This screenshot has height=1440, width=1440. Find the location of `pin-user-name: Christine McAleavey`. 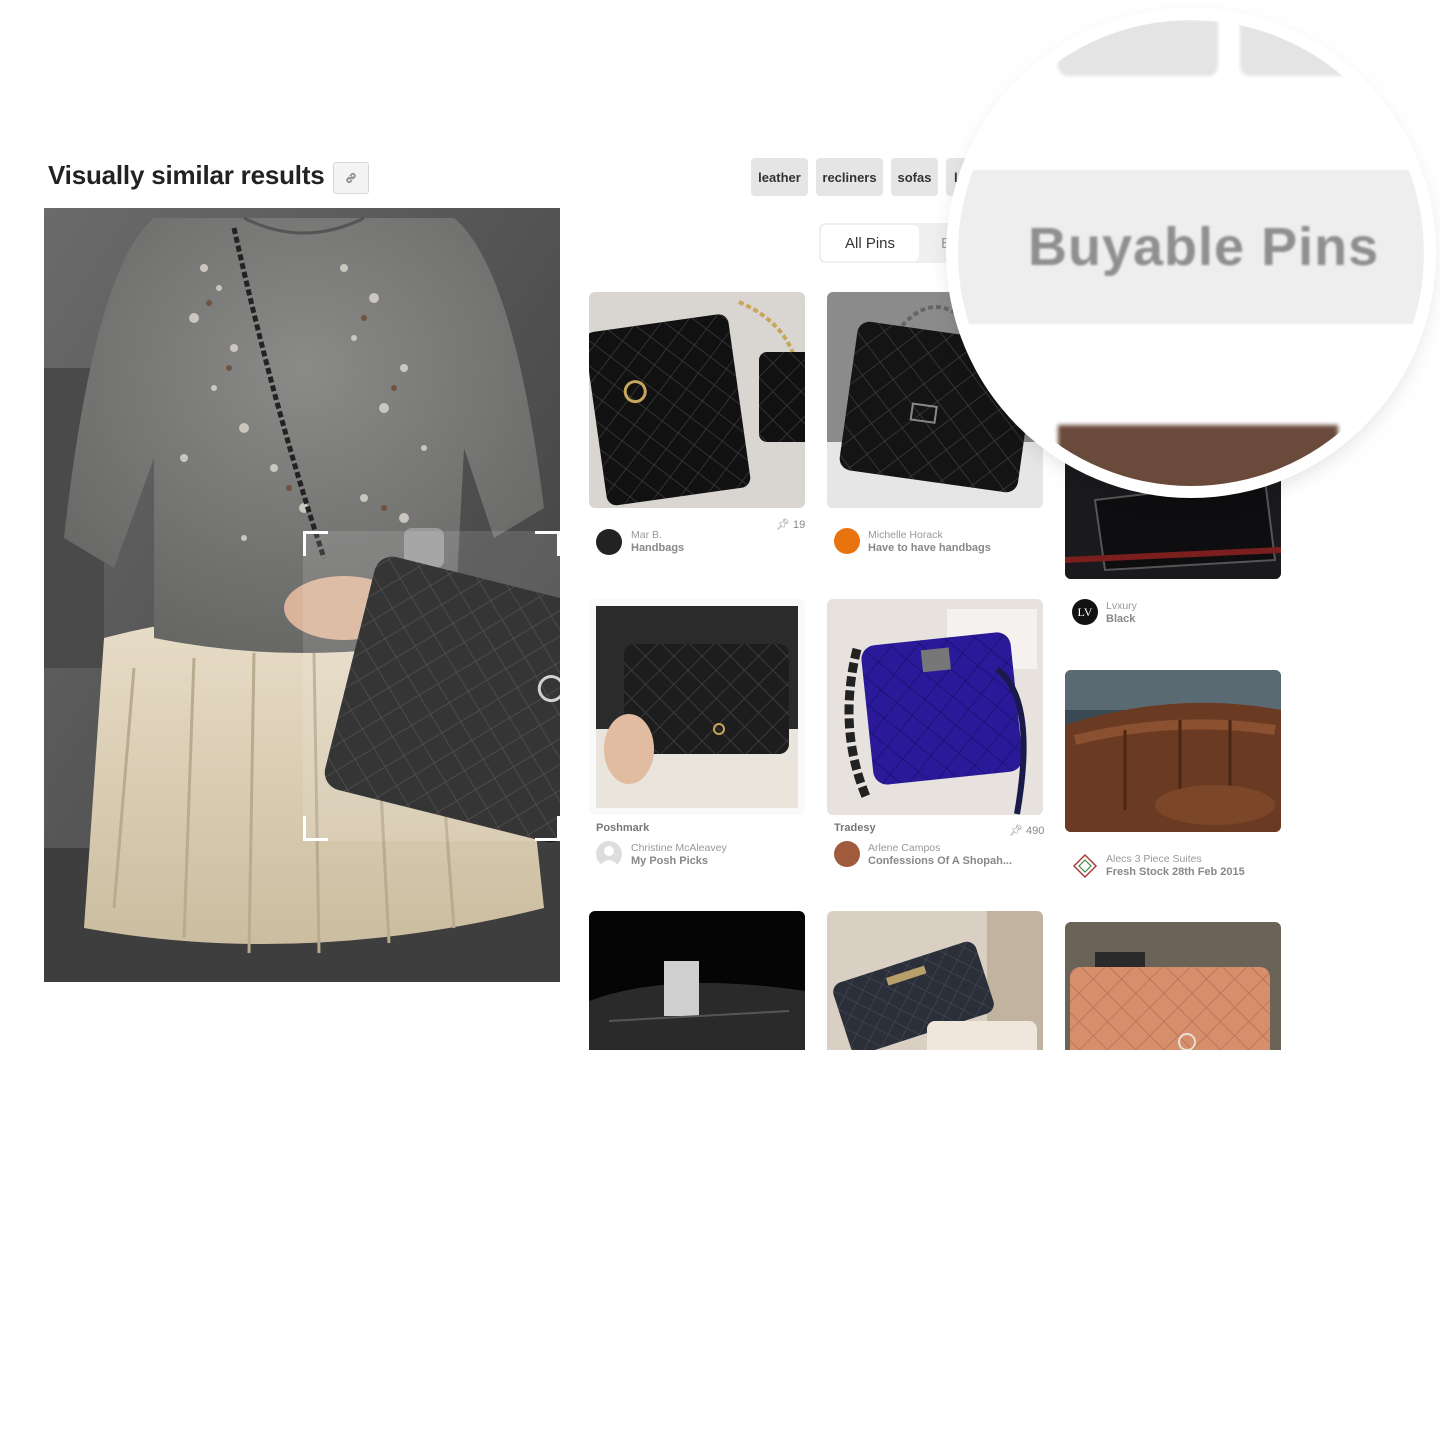

pin-user-name: Christine McAleavey is located at coordinates (679, 848).